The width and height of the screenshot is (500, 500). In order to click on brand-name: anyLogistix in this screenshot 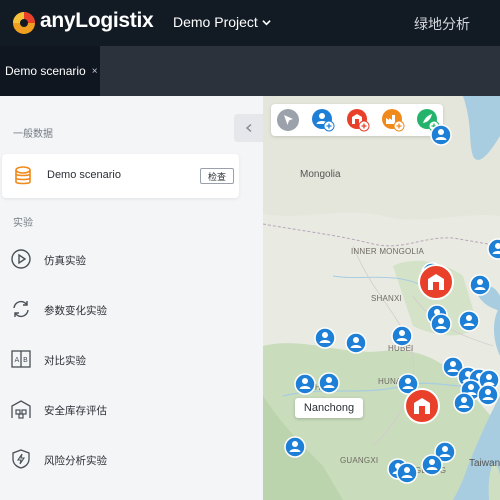, I will do `click(97, 20)`.